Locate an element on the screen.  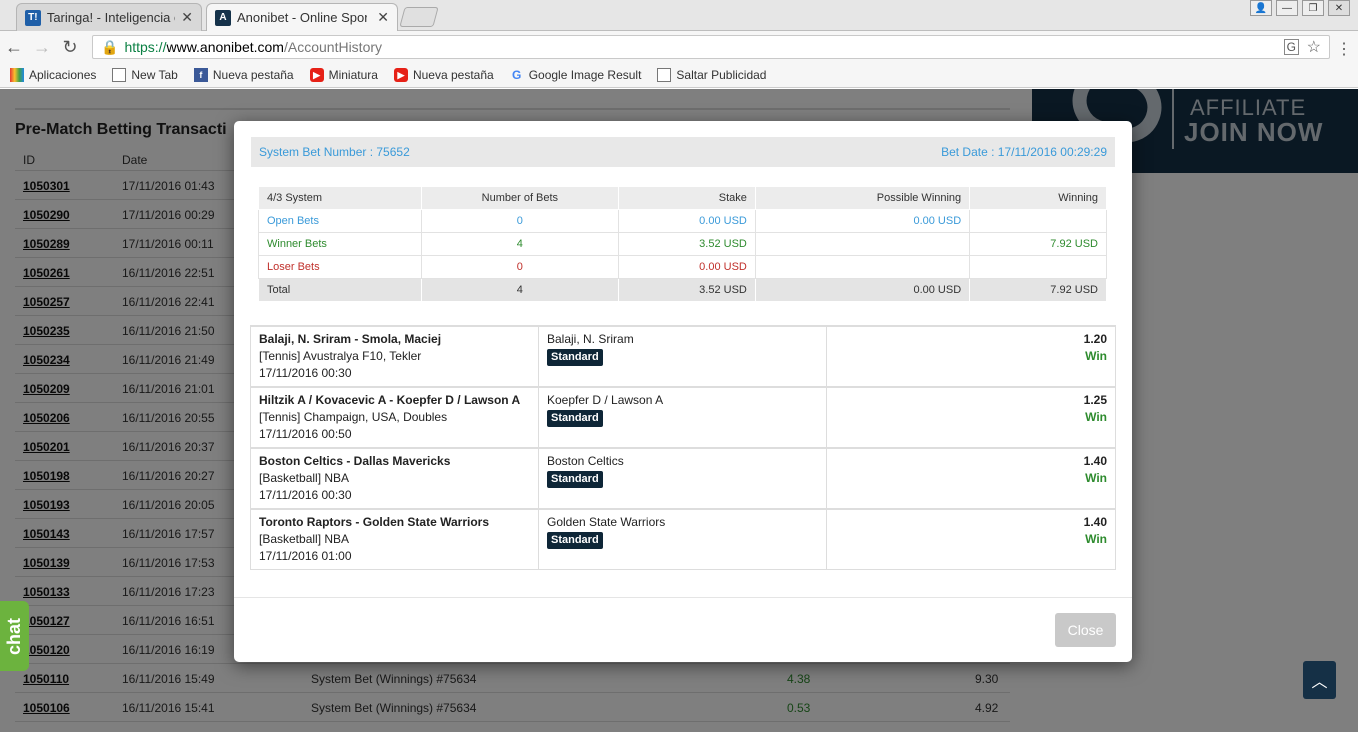
leg-odds: 1.25 is located at coordinates (1095, 400).